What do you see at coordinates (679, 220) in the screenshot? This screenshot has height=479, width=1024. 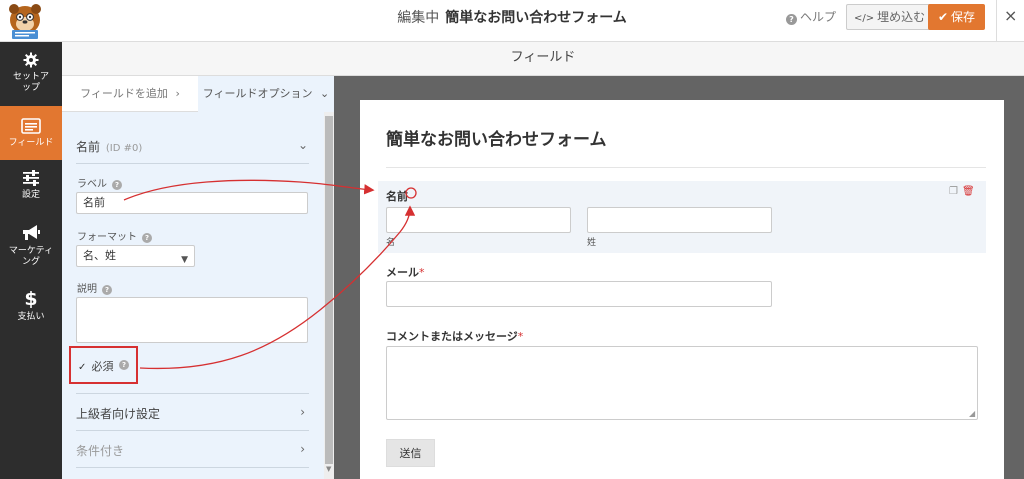 I see `last-name-input` at bounding box center [679, 220].